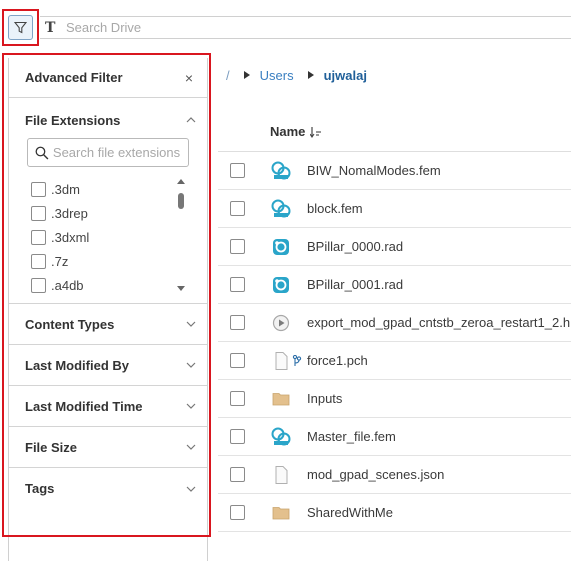 Image resolution: width=571 pixels, height=561 pixels. What do you see at coordinates (228, 75) in the screenshot?
I see `breadcrumb-root: /` at bounding box center [228, 75].